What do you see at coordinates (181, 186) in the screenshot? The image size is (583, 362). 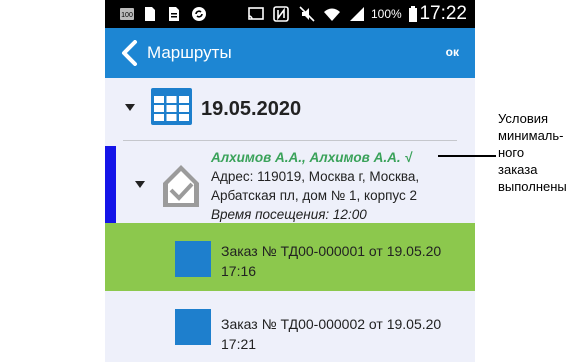 I see `house-check-icon` at bounding box center [181, 186].